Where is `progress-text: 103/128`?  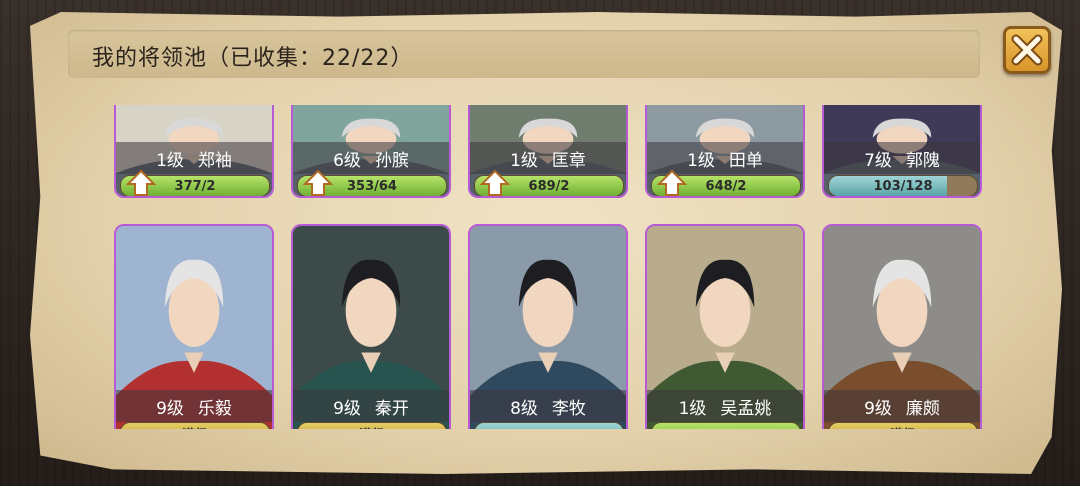
progress-text: 103/128 is located at coordinates (903, 186).